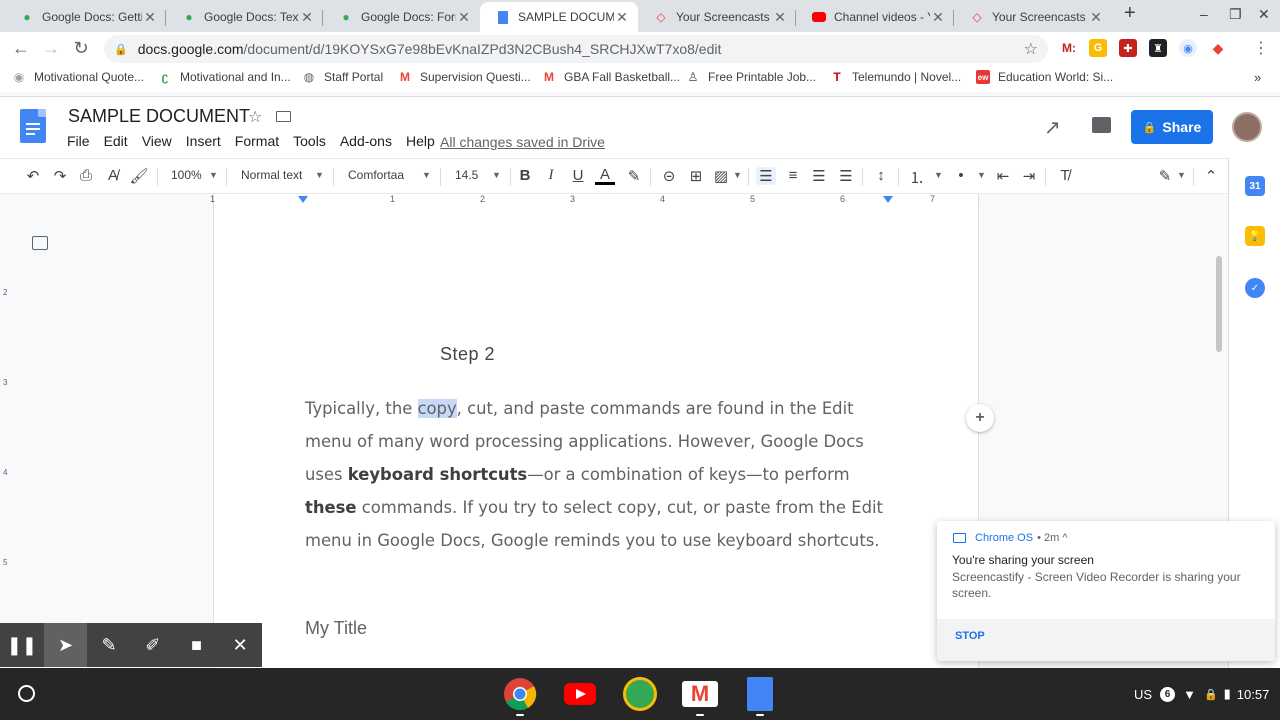 The height and width of the screenshot is (720, 1280). I want to click on cursor-icon: ➤, so click(65, 645).